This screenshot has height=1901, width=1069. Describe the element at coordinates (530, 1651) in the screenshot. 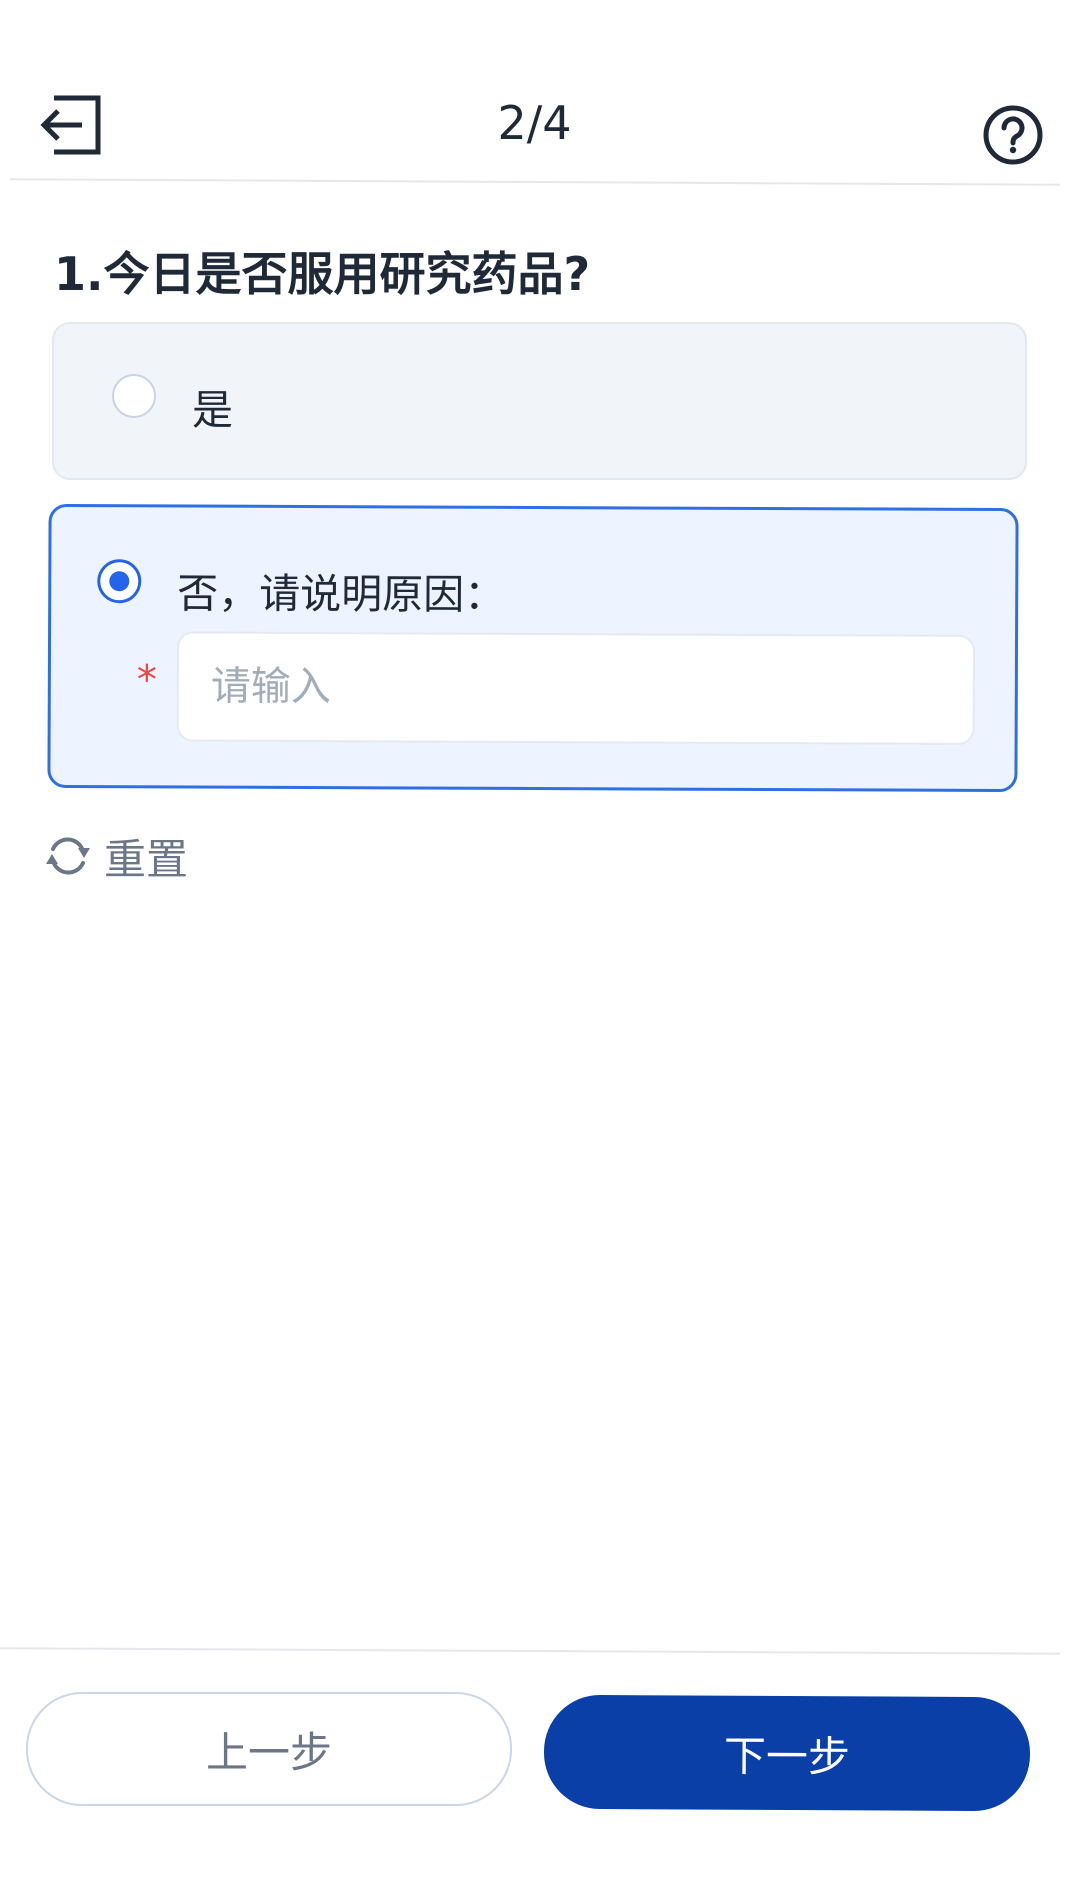

I see `footer-divider` at that location.